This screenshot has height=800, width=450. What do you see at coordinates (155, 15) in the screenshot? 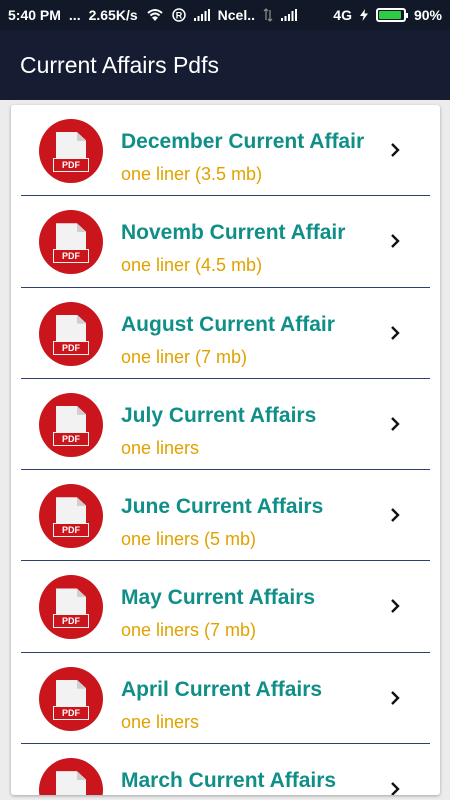
I see `wifi-icon` at bounding box center [155, 15].